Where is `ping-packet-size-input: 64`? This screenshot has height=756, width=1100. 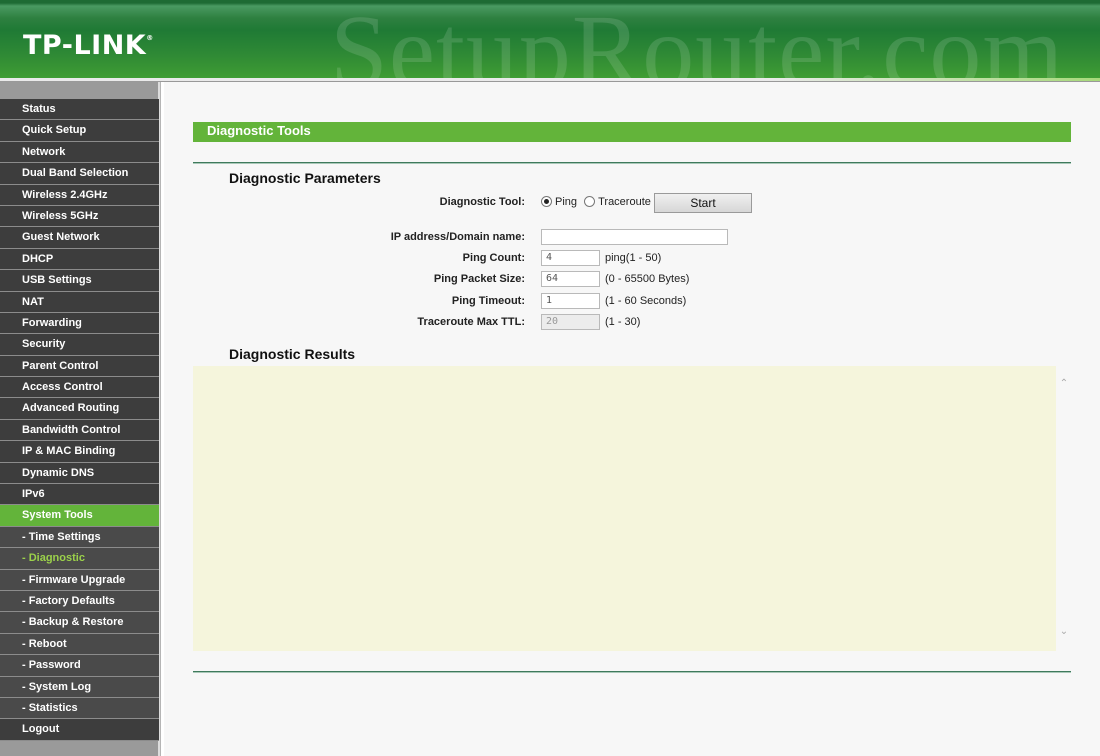 ping-packet-size-input: 64 is located at coordinates (570, 279).